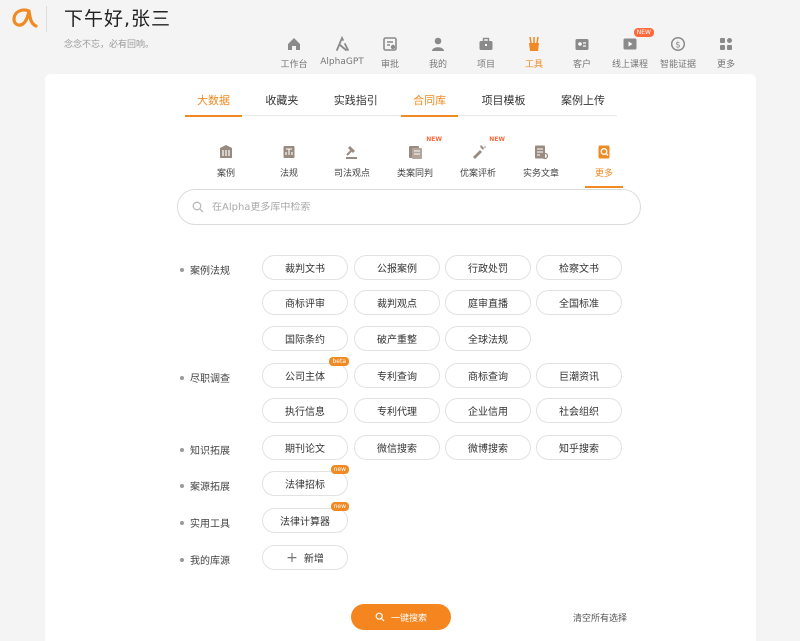 Image resolution: width=800 pixels, height=641 pixels. Describe the element at coordinates (305, 338) in the screenshot. I see `chip-option: 国际条约` at that location.